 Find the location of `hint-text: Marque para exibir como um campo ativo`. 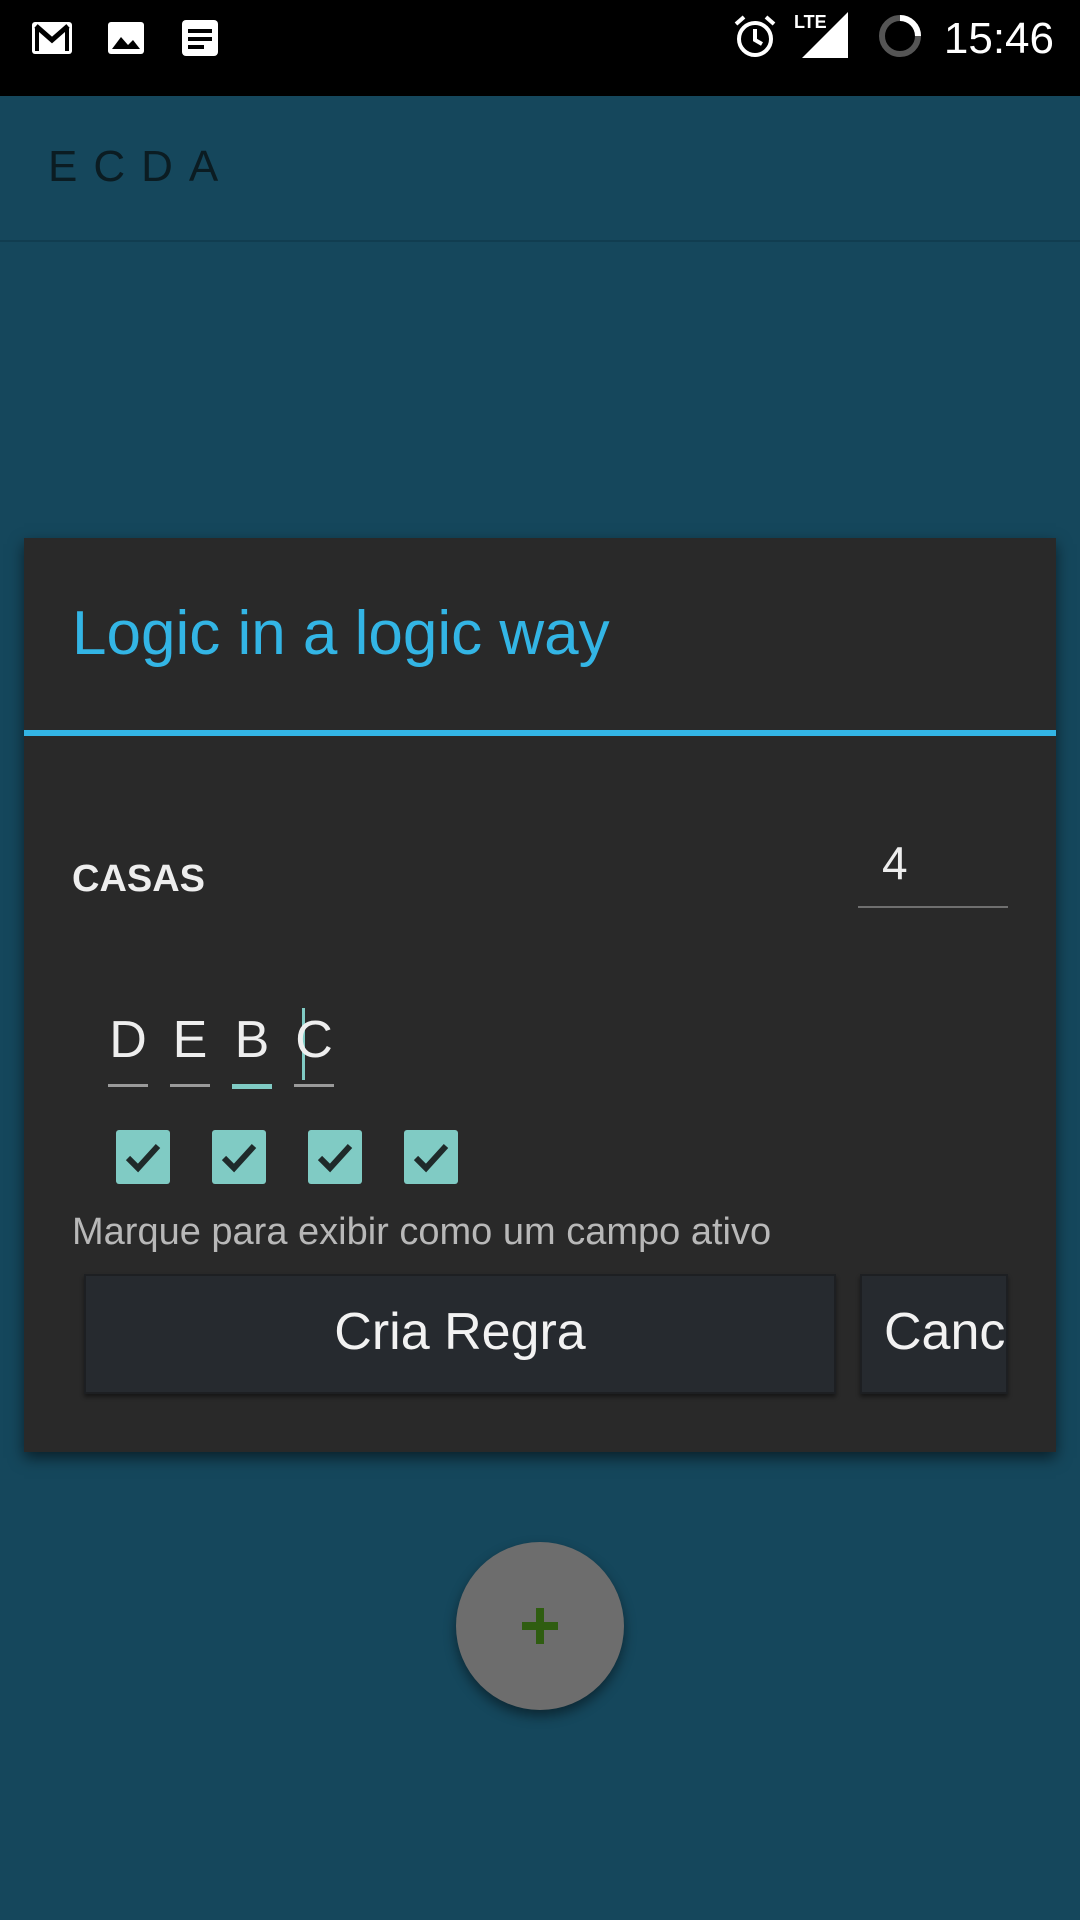

hint-text: Marque para exibir como um campo ativo is located at coordinates (422, 1232).